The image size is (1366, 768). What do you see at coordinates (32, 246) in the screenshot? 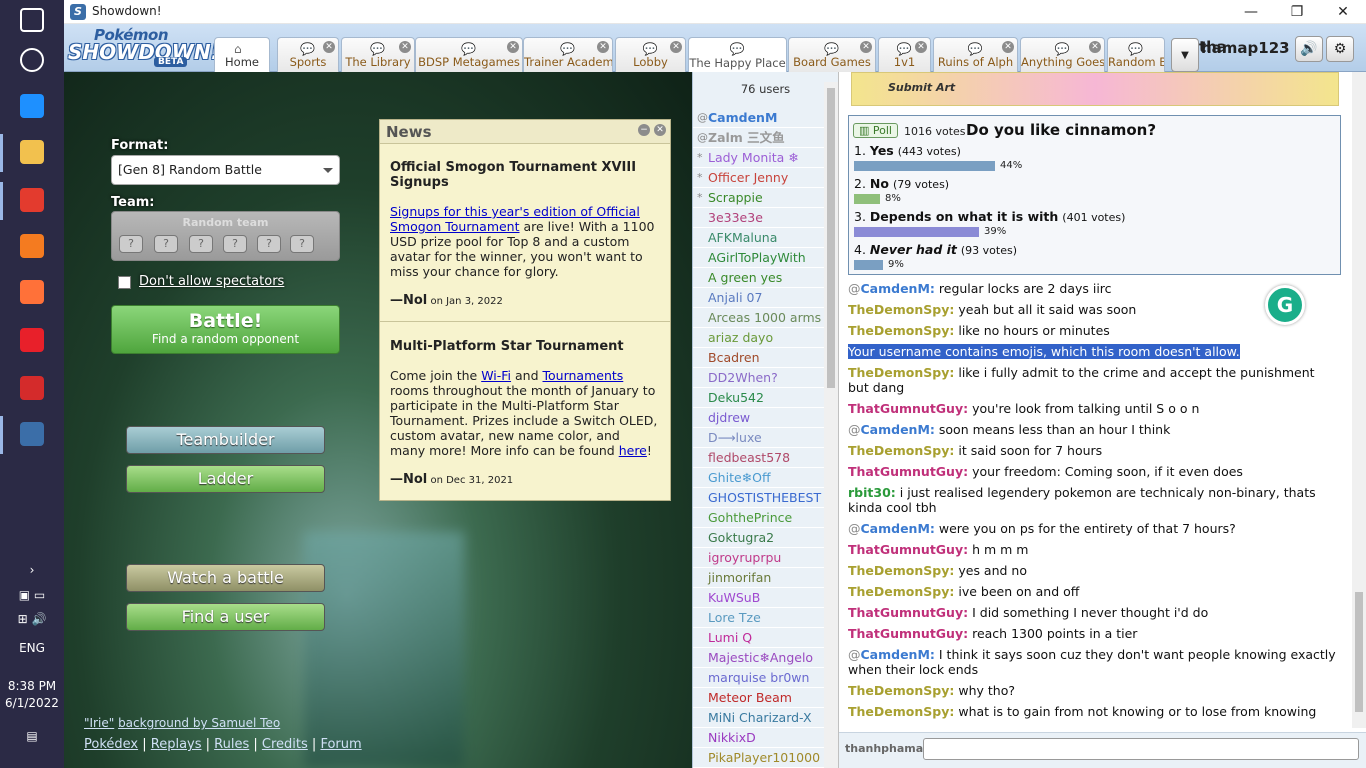
I see `podcast-app-icon` at bounding box center [32, 246].